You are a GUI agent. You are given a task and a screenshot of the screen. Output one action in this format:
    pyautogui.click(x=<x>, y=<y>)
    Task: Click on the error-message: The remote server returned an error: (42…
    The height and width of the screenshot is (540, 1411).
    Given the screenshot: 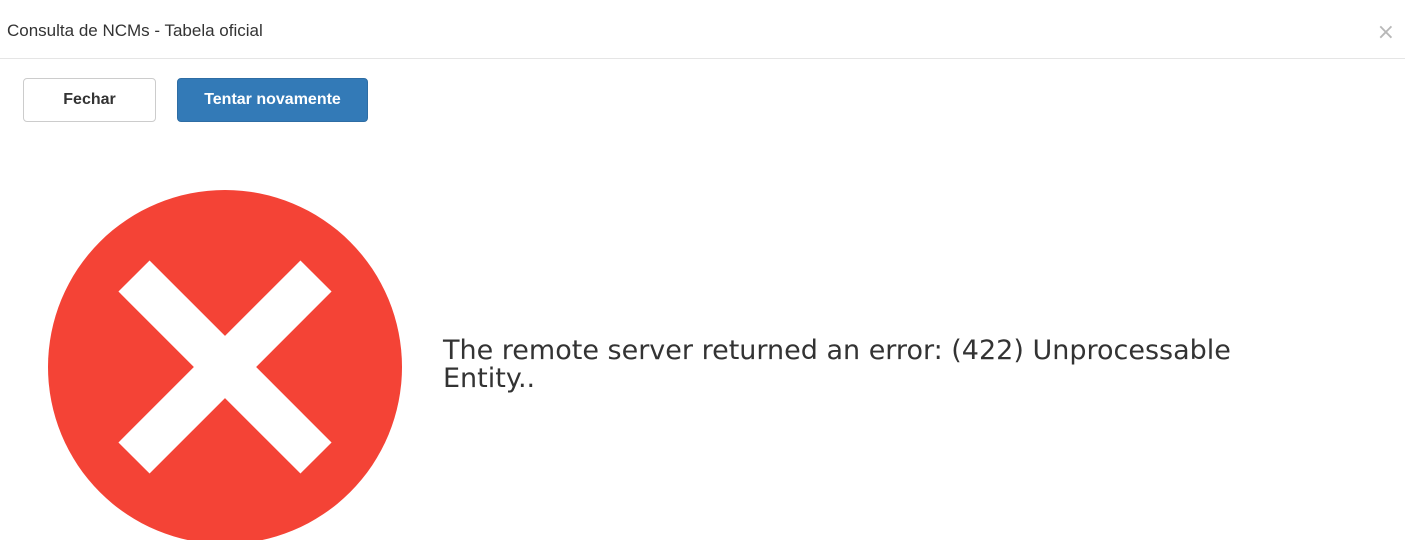 What is the action you would take?
    pyautogui.click(x=837, y=364)
    